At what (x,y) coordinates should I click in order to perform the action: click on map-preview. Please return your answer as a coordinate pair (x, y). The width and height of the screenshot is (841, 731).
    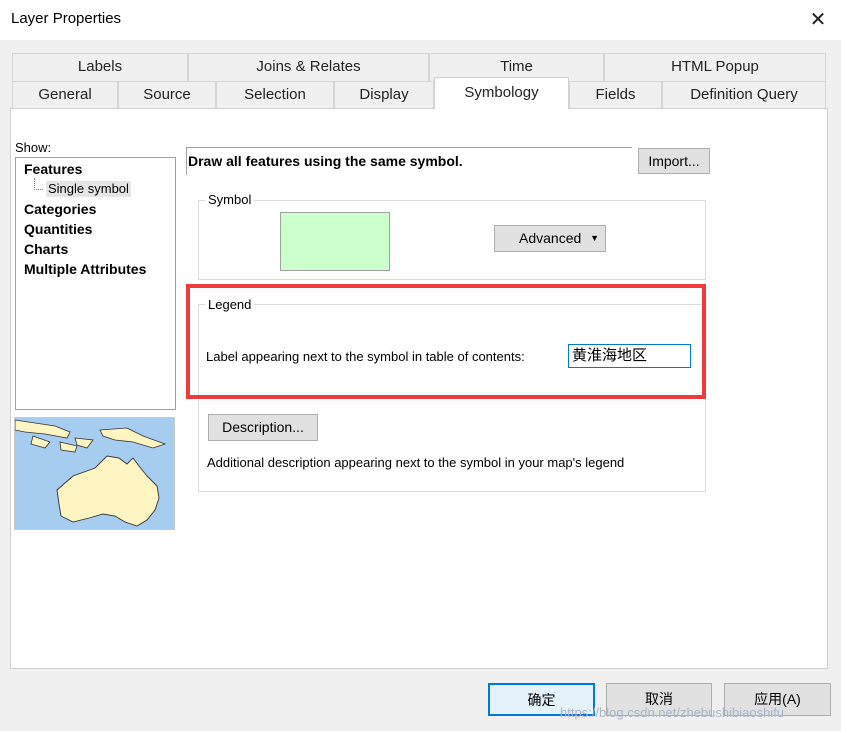
    Looking at the image, I should click on (94, 473).